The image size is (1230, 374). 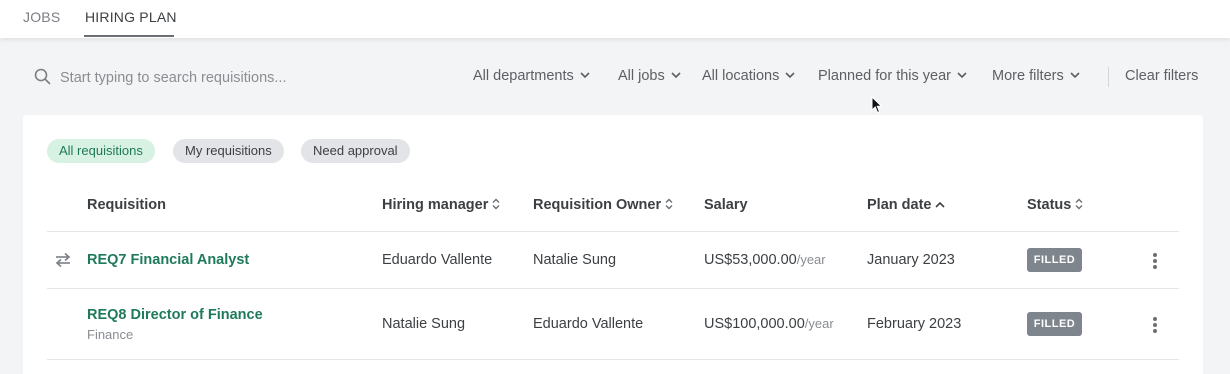 I want to click on filter-jobs-label: All jobs, so click(x=641, y=76).